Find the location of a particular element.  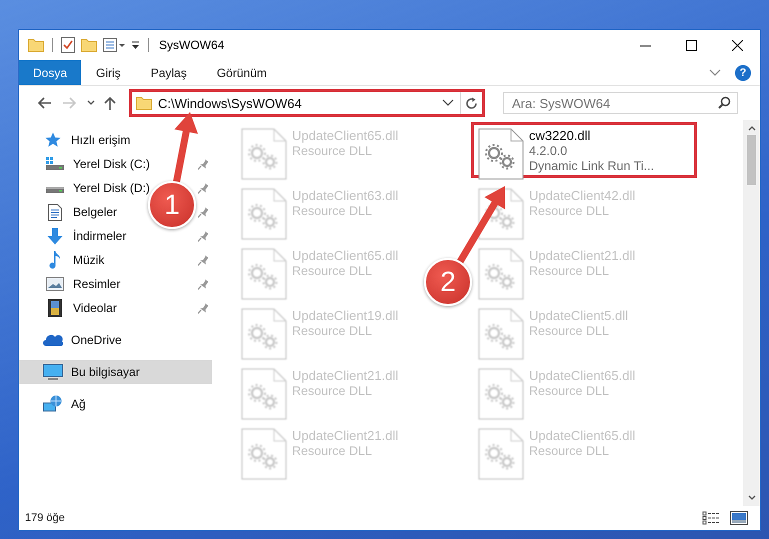

file-name: cw3220.dll is located at coordinates (591, 135).